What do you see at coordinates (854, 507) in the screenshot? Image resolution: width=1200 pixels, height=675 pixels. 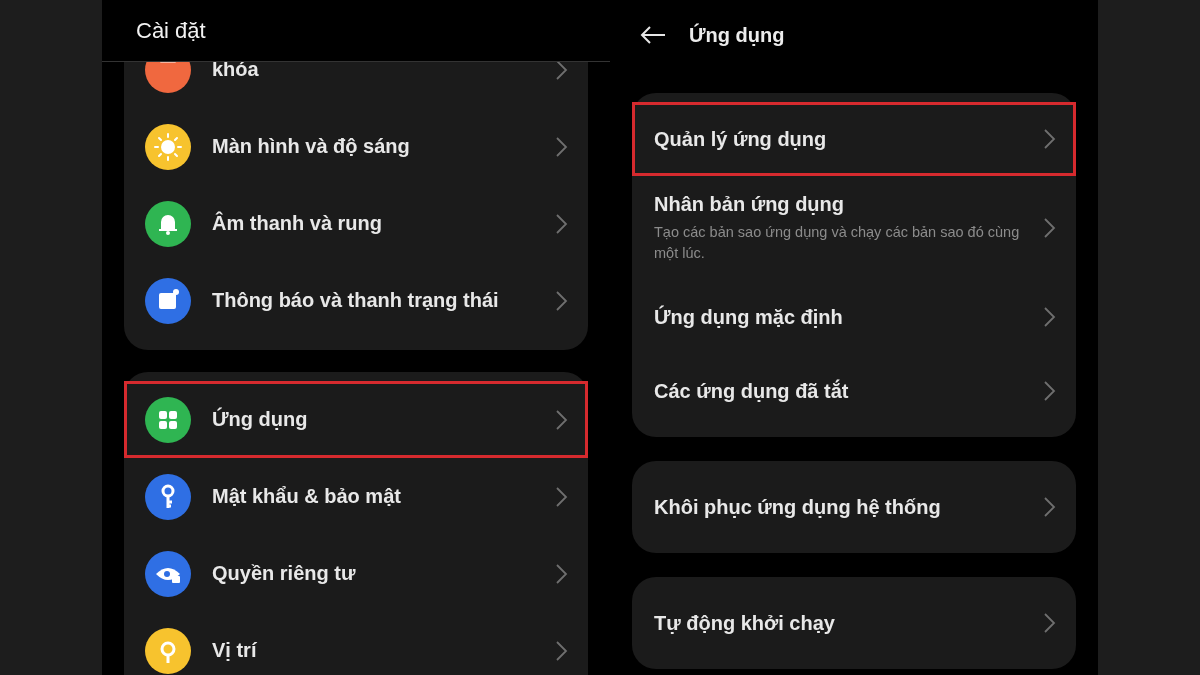 I see `settings-item: Khôi phục ứng dụng hệ thống` at bounding box center [854, 507].